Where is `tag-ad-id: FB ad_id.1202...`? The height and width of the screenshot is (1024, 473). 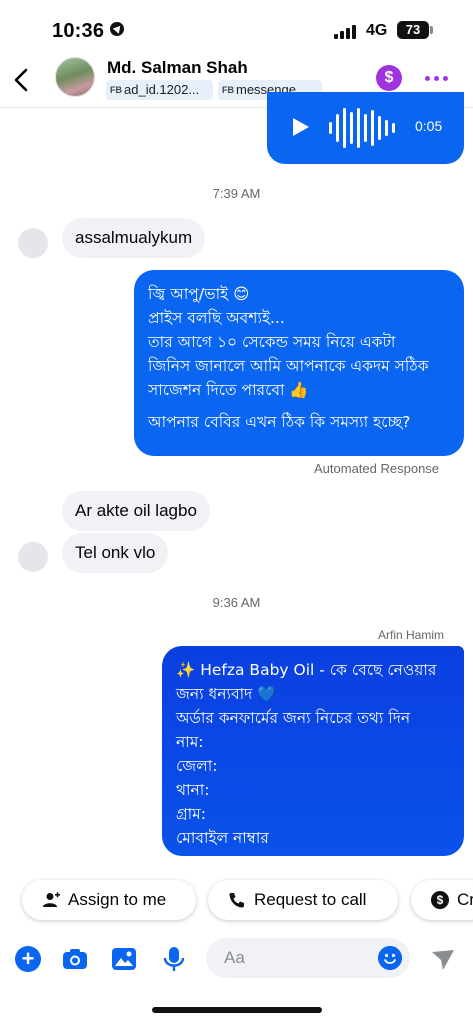 tag-ad-id: FB ad_id.1202... is located at coordinates (159, 90).